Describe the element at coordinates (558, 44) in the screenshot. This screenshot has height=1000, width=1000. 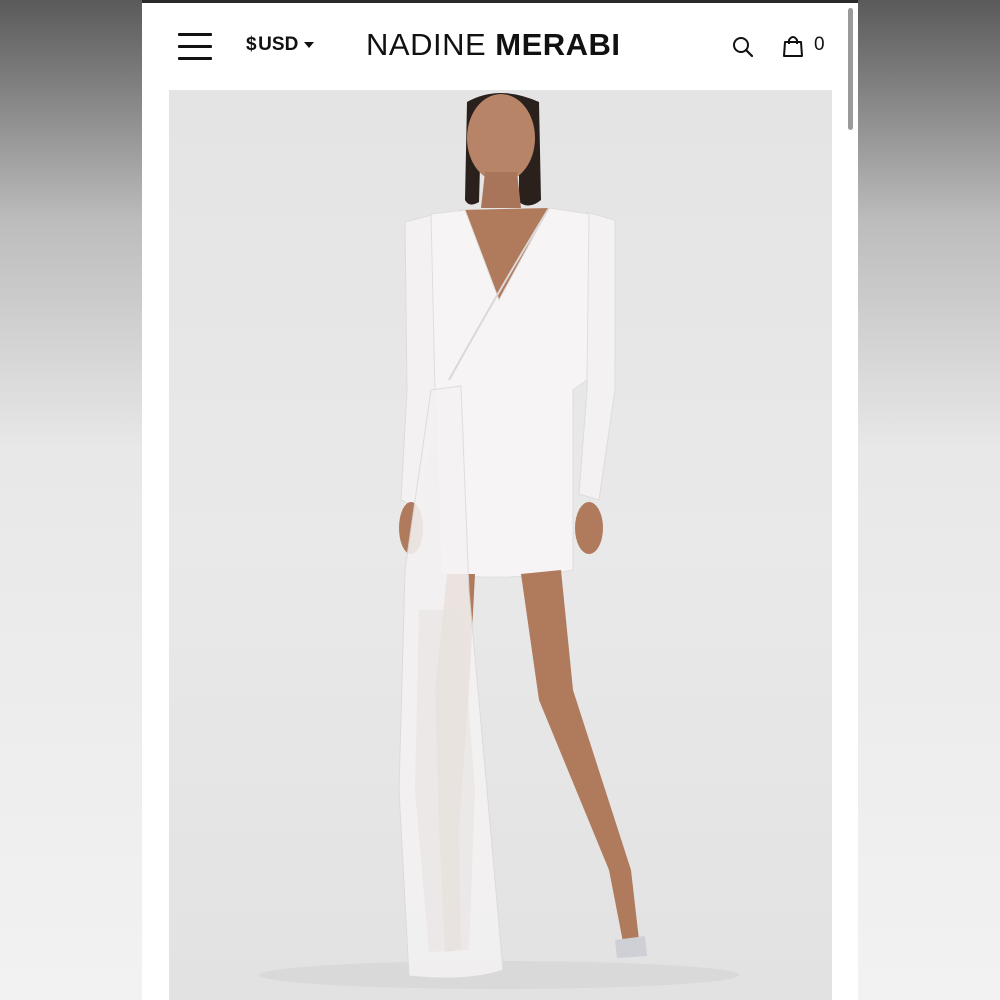
I see `brand-logo-second: MERABI` at that location.